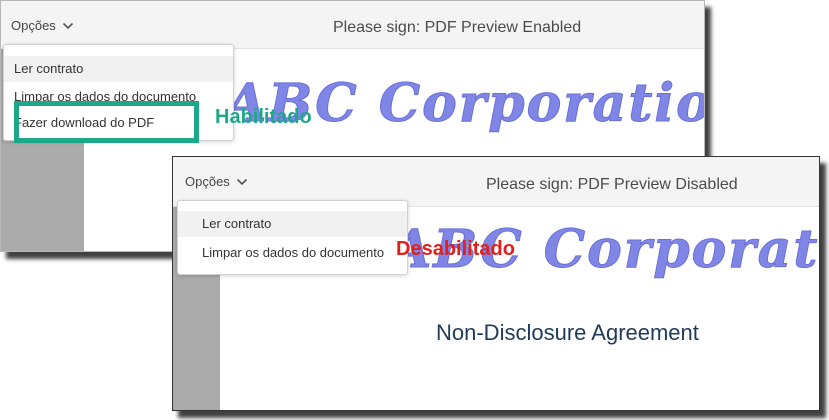 This screenshot has height=420, width=829. Describe the element at coordinates (455, 249) in the screenshot. I see `disabled-callout: Desabilitado` at that location.